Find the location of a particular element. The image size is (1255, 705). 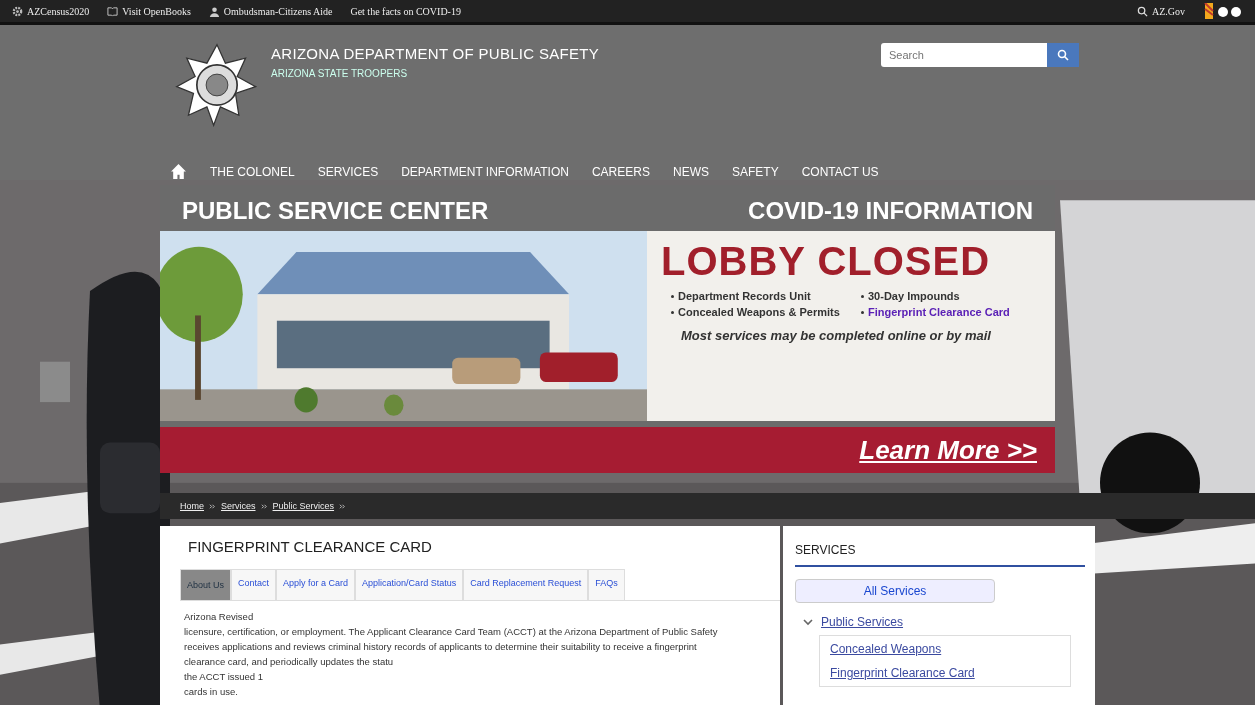

search-button is located at coordinates (1063, 55).